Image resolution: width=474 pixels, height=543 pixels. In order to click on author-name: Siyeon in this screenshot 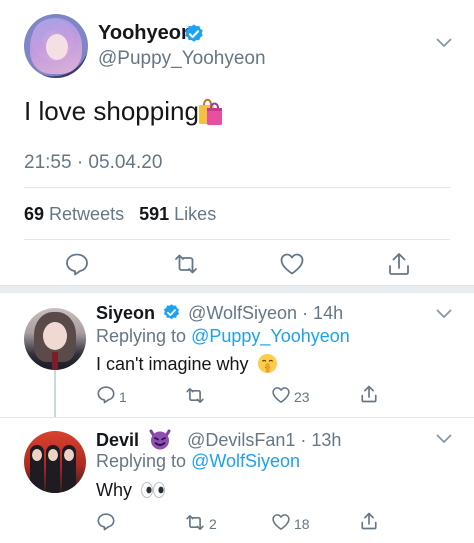, I will do `click(125, 313)`.